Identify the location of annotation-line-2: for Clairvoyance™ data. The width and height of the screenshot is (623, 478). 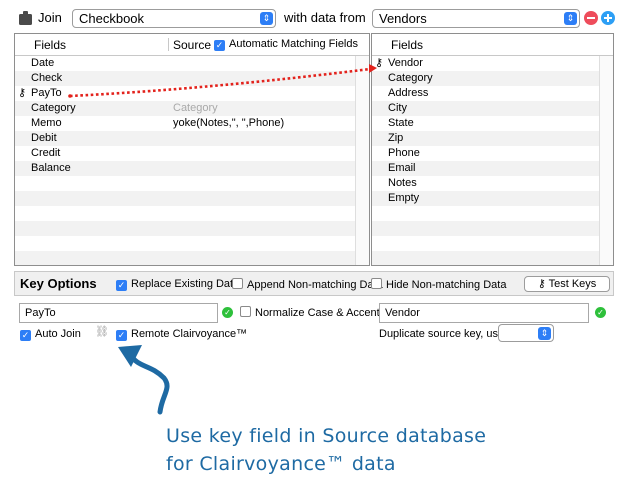
(281, 464).